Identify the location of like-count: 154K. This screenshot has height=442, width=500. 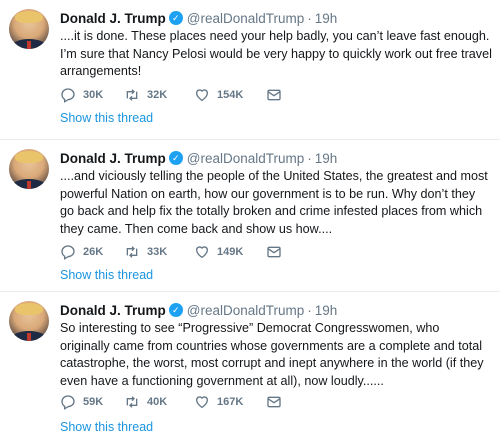
(230, 95).